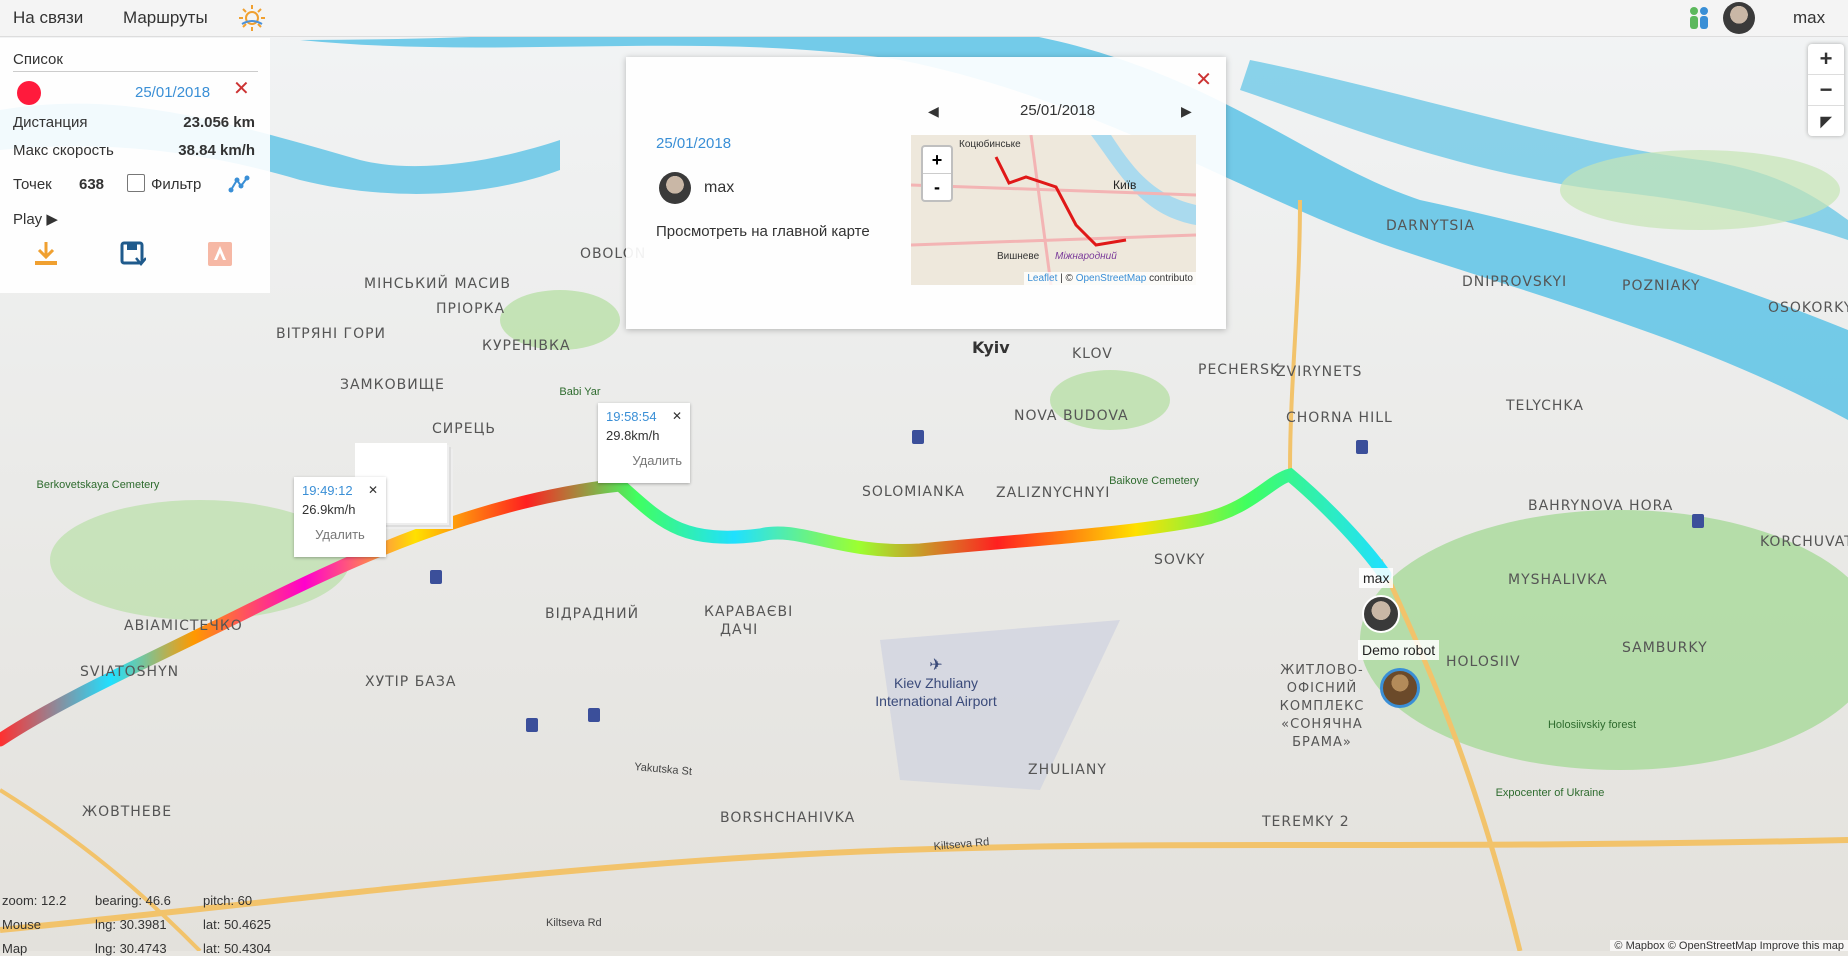  What do you see at coordinates (1550, 793) in the screenshot?
I see `park-label: Expocenter of Ukraine` at bounding box center [1550, 793].